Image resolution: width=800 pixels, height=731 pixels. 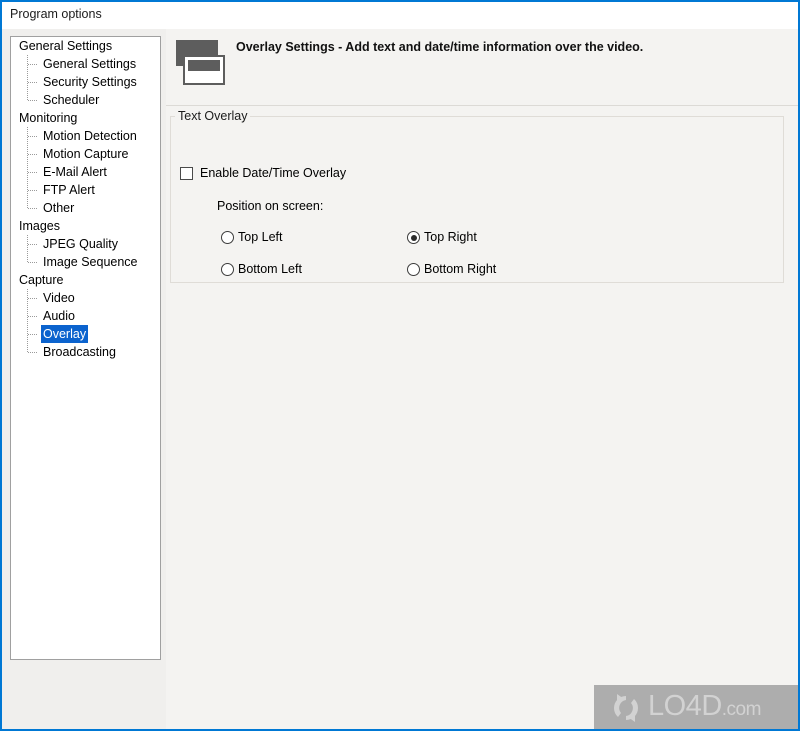 I want to click on overlay-icon-front-frame, so click(x=204, y=70).